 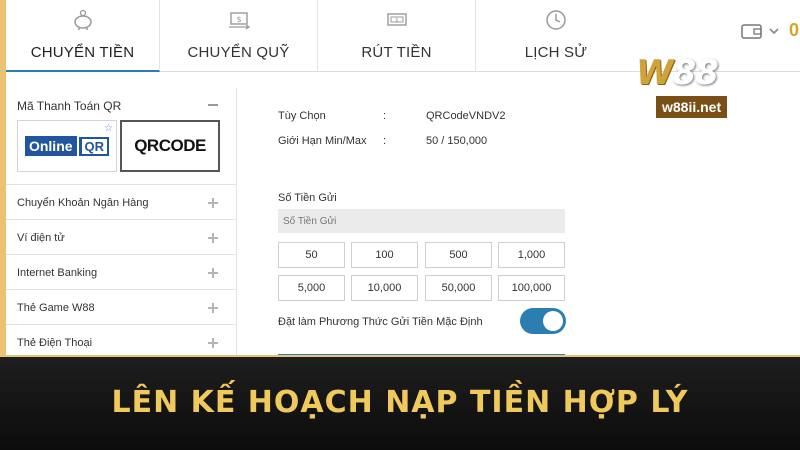 I want to click on sidebar-item-label: Ví điện tử, so click(x=41, y=238).